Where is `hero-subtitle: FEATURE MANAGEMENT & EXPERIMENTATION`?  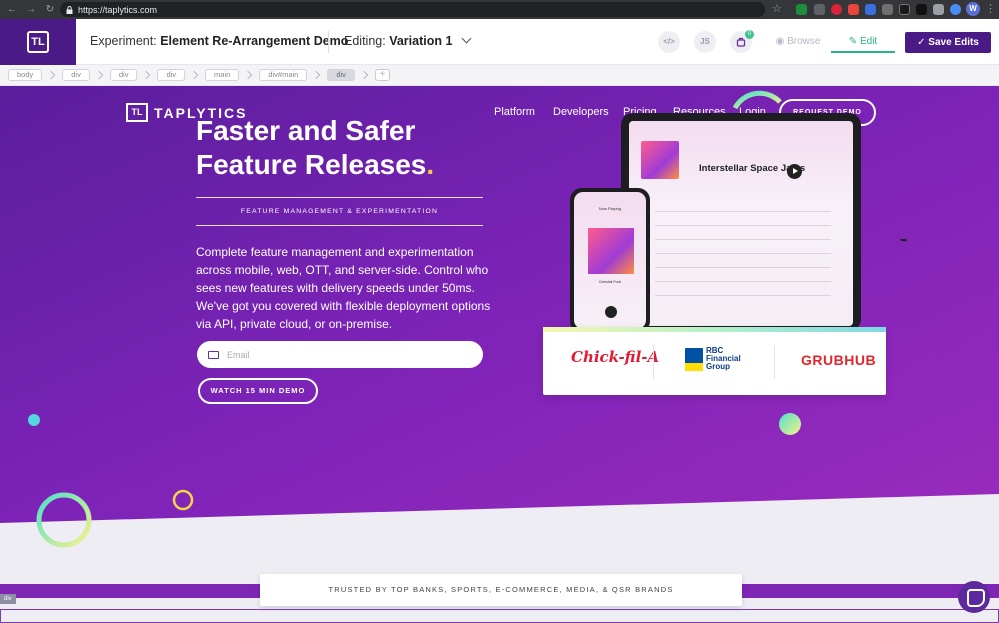 hero-subtitle: FEATURE MANAGEMENT & EXPERIMENTATION is located at coordinates (339, 211).